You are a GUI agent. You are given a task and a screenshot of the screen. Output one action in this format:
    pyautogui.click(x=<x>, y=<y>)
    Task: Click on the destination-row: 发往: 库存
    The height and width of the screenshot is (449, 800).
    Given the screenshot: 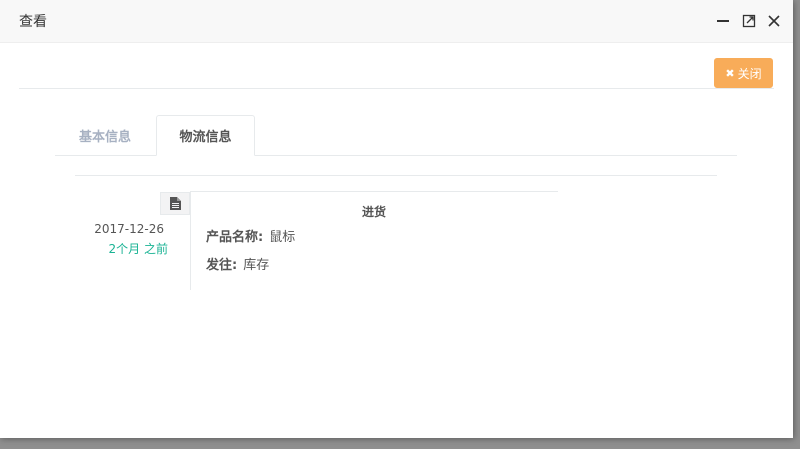 What is the action you would take?
    pyautogui.click(x=237, y=263)
    